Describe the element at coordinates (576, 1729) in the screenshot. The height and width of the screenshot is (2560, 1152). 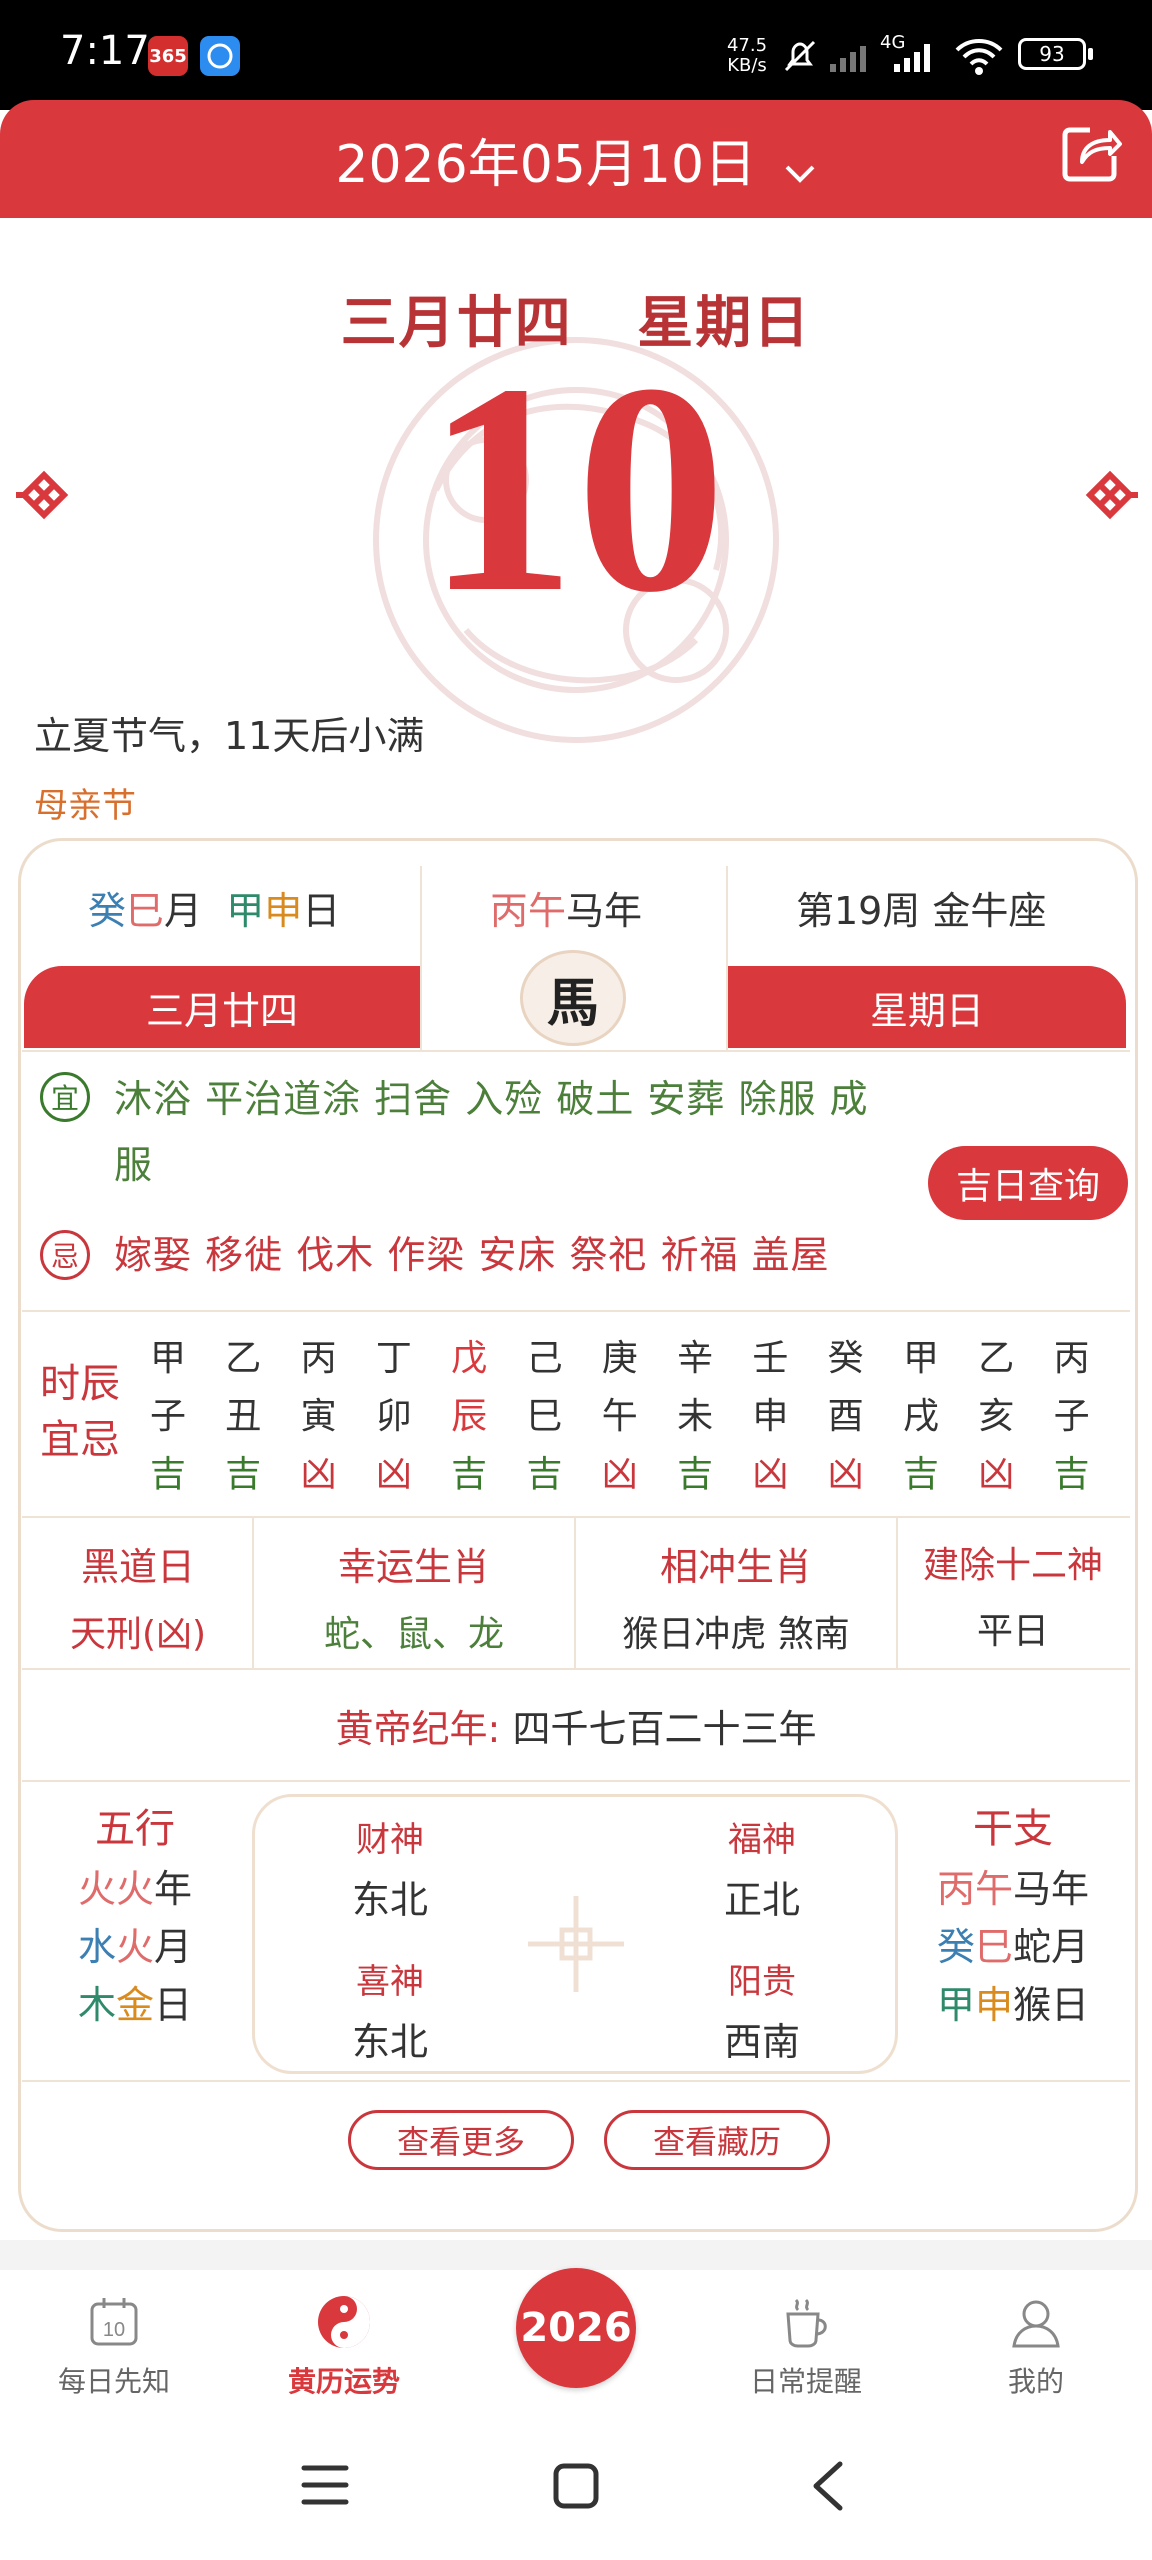
I see `huangdi-year: 黄帝纪年: 四千七百二十三年` at that location.